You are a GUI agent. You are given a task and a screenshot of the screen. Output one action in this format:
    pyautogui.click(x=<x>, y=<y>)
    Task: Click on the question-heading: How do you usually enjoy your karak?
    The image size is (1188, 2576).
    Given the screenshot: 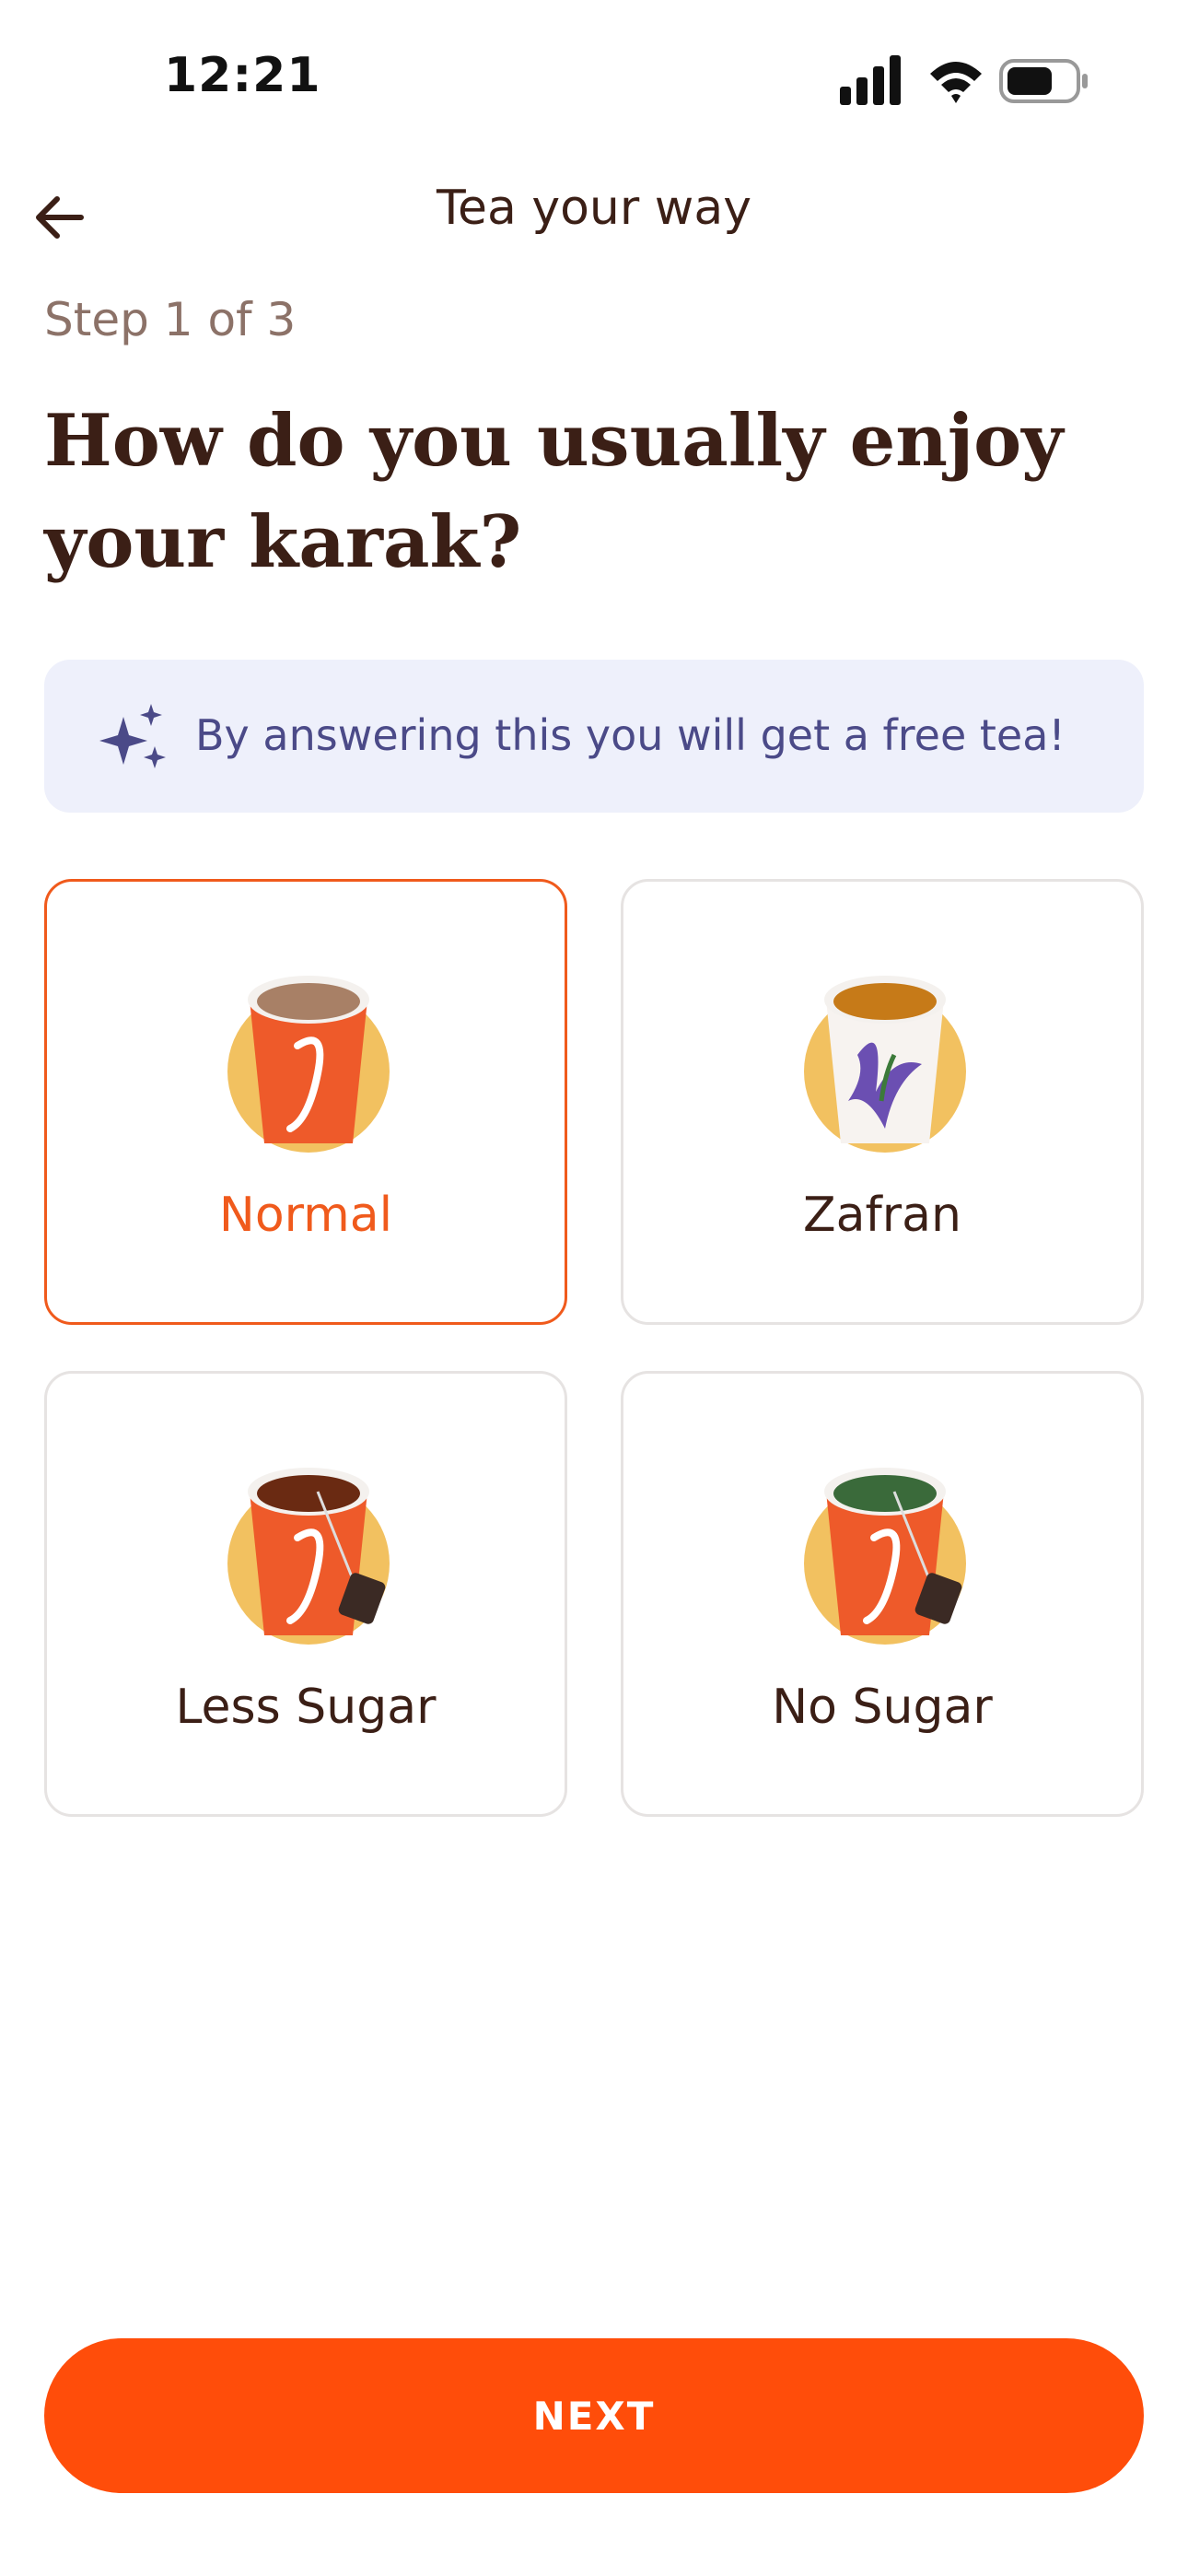 What is the action you would take?
    pyautogui.click(x=554, y=491)
    